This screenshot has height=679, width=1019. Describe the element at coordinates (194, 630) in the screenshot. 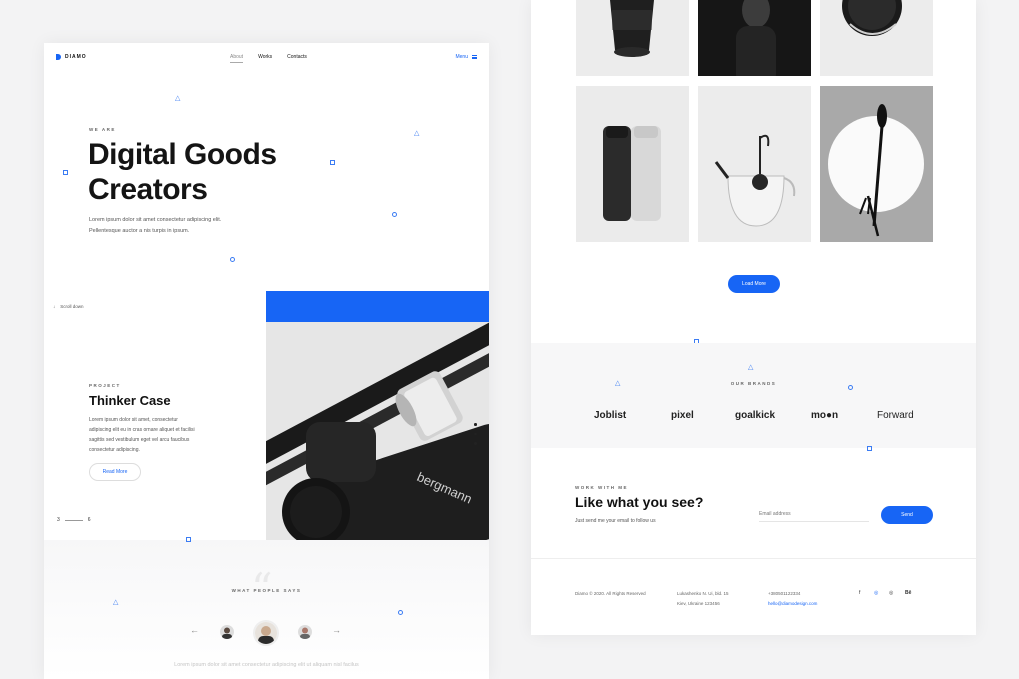

I see `prev-arrow-icon: ←` at that location.